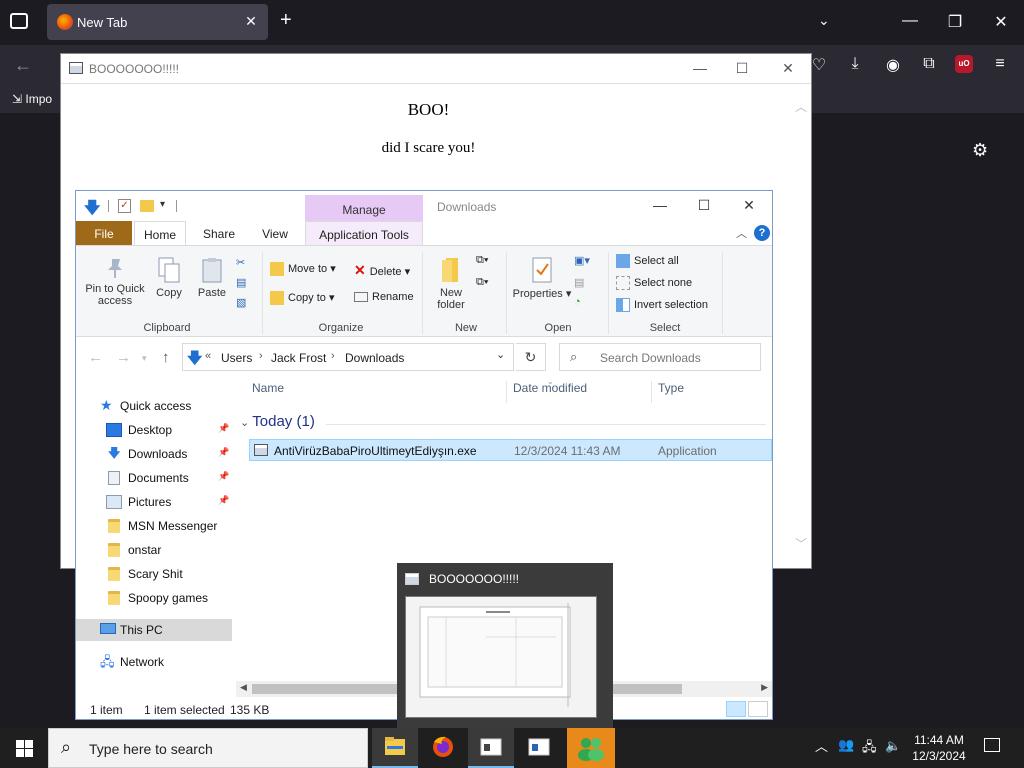 Image resolution: width=1024 pixels, height=768 pixels. I want to click on taskbar-firefox, so click(443, 748).